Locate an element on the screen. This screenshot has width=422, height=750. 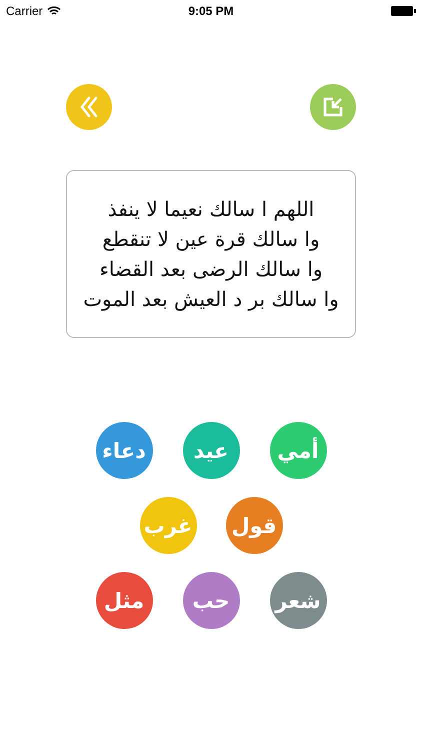
share-button is located at coordinates (333, 107).